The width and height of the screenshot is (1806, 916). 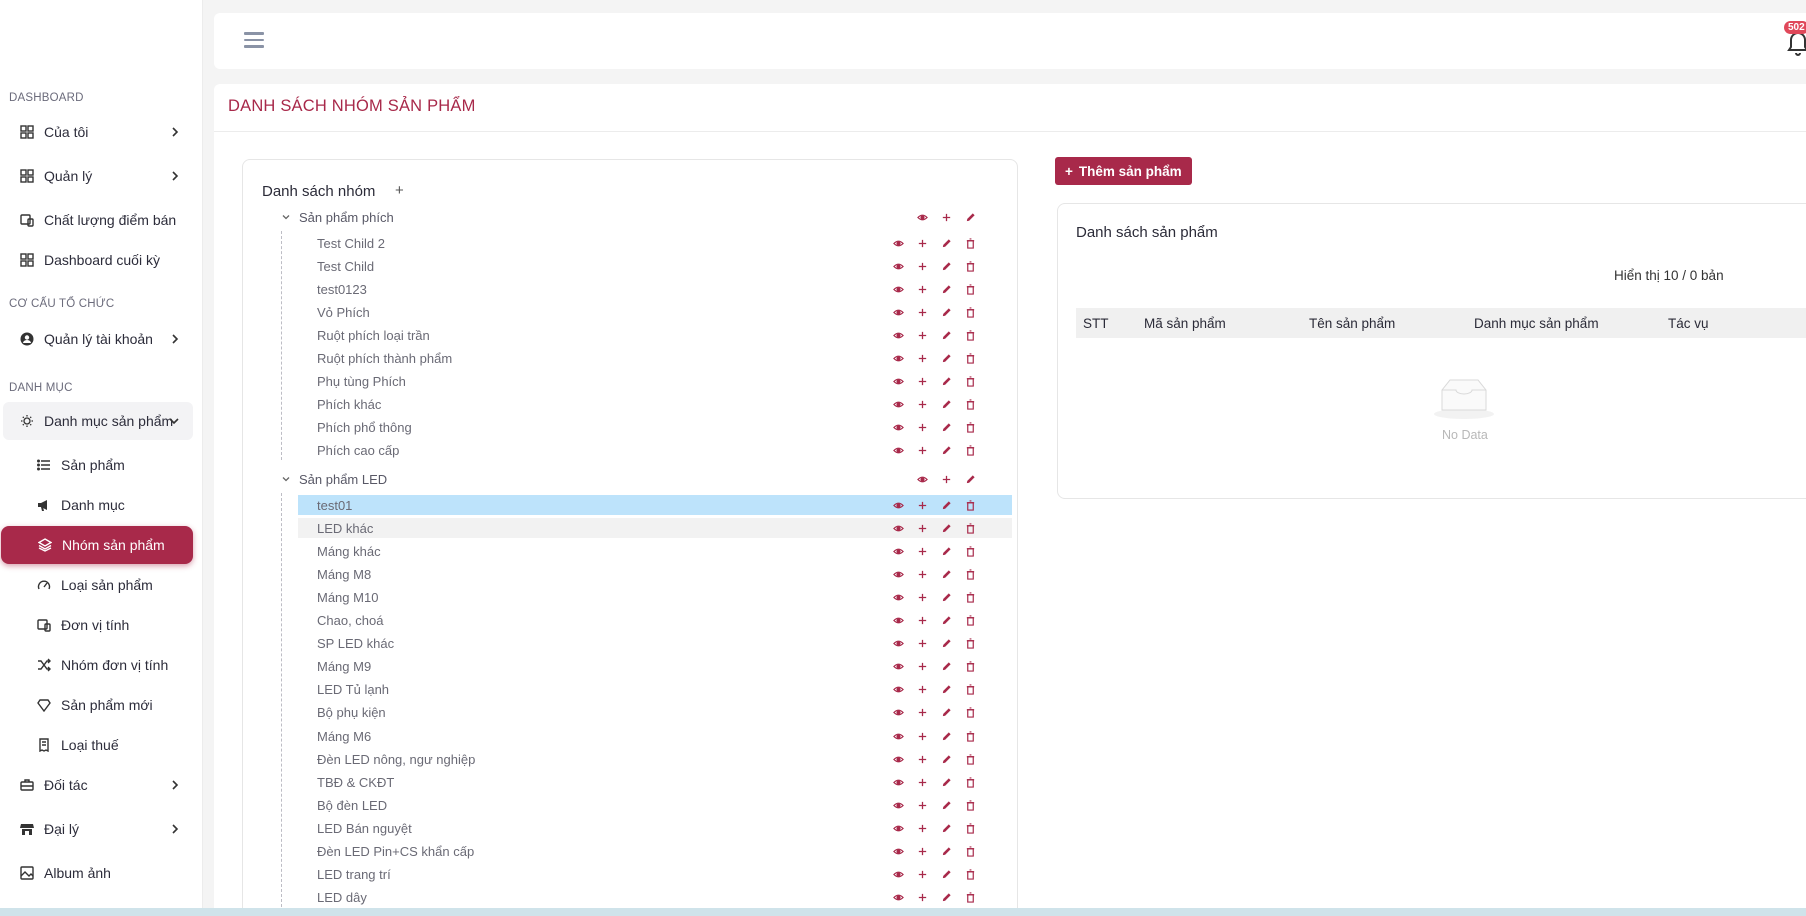 I want to click on sidebar-item: Album ảnh, so click(x=97, y=873).